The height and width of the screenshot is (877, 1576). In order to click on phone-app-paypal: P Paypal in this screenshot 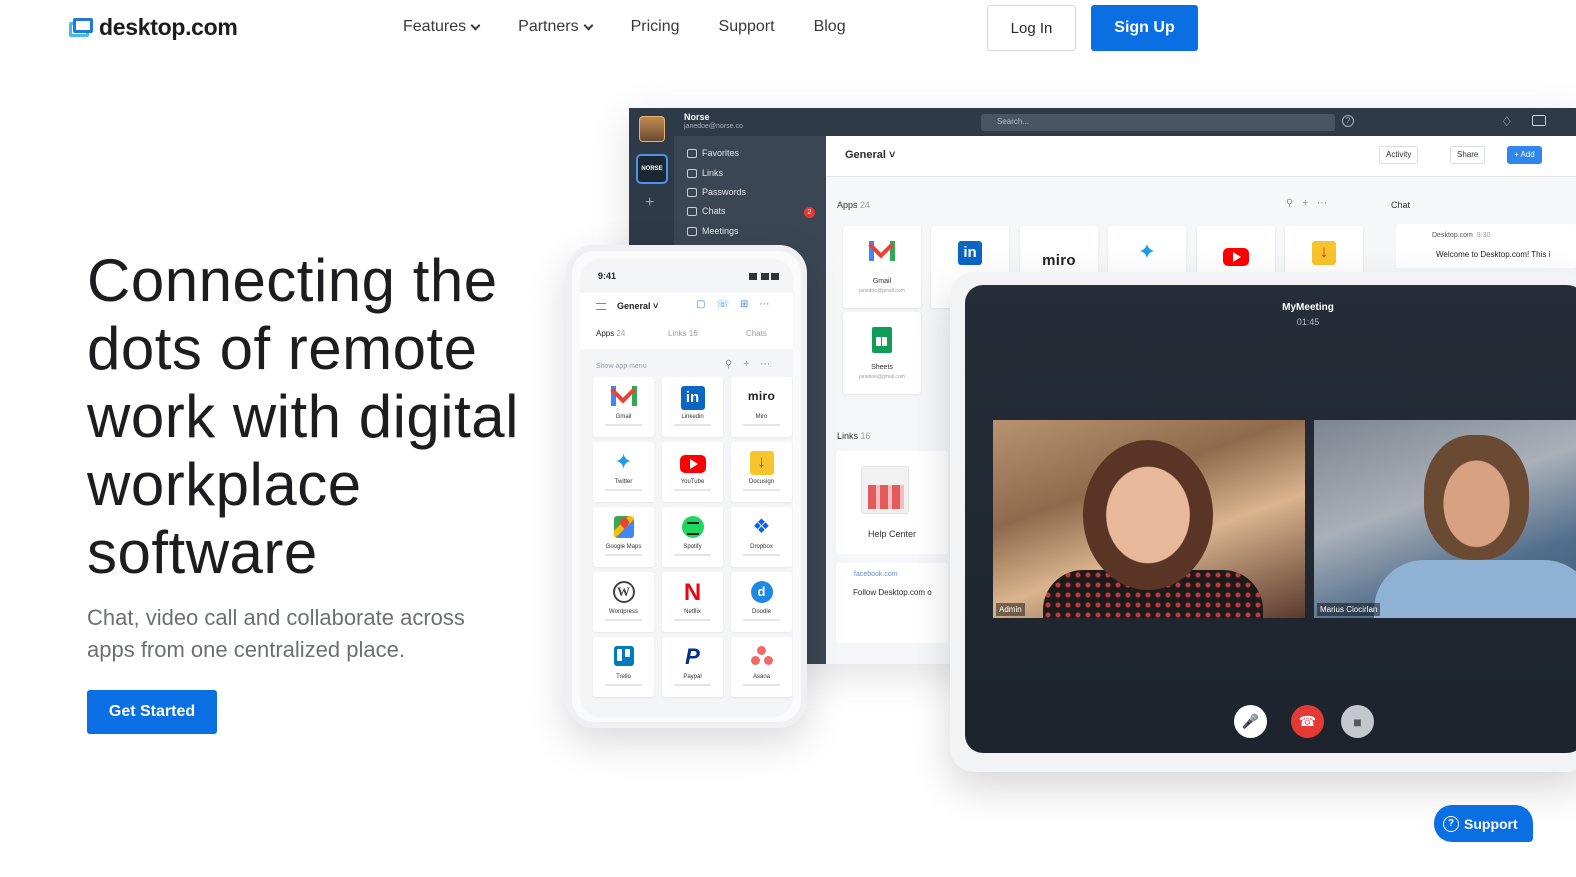, I will do `click(692, 667)`.